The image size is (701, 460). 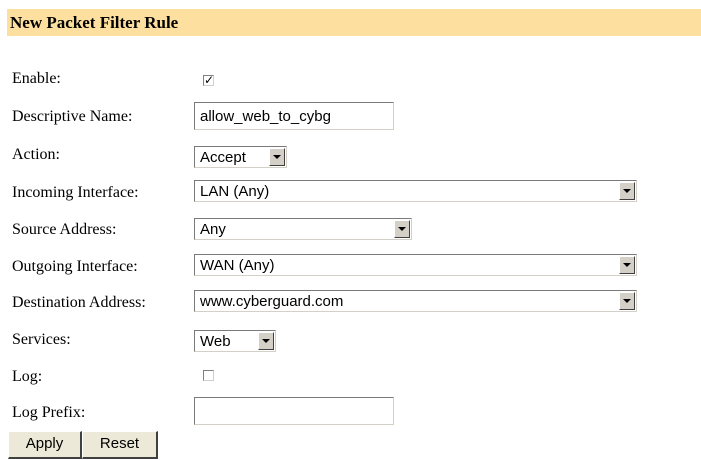 I want to click on apply-button: Apply, so click(x=45, y=445).